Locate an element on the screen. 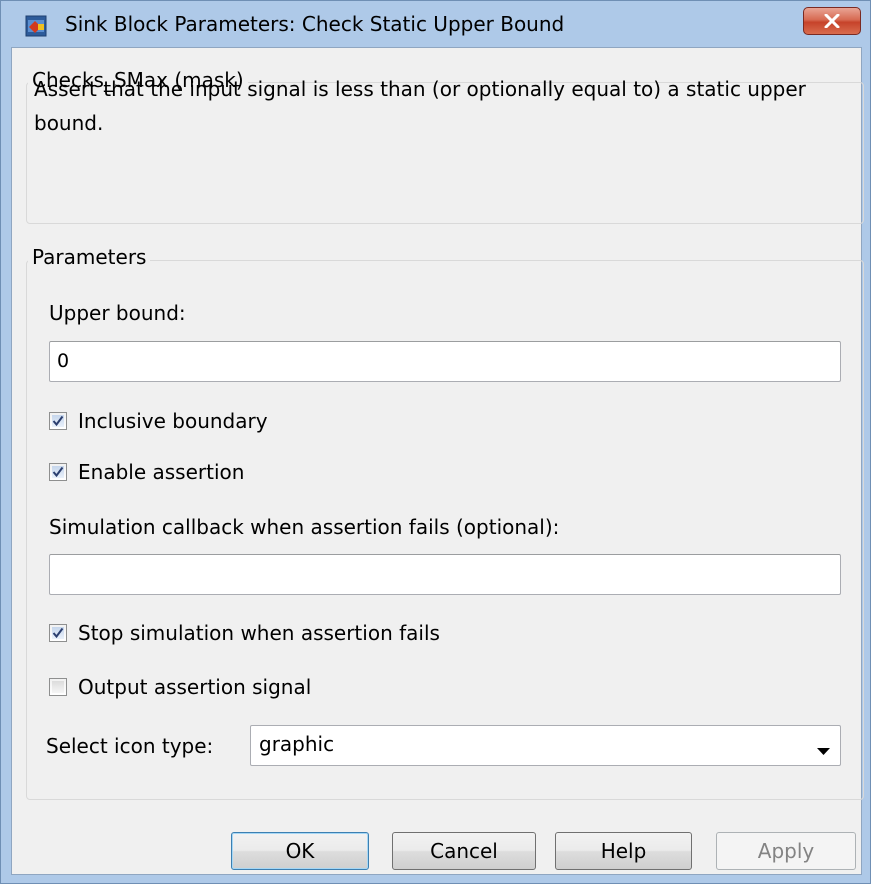 The height and width of the screenshot is (884, 871). output-signal-checkbox is located at coordinates (58, 687).